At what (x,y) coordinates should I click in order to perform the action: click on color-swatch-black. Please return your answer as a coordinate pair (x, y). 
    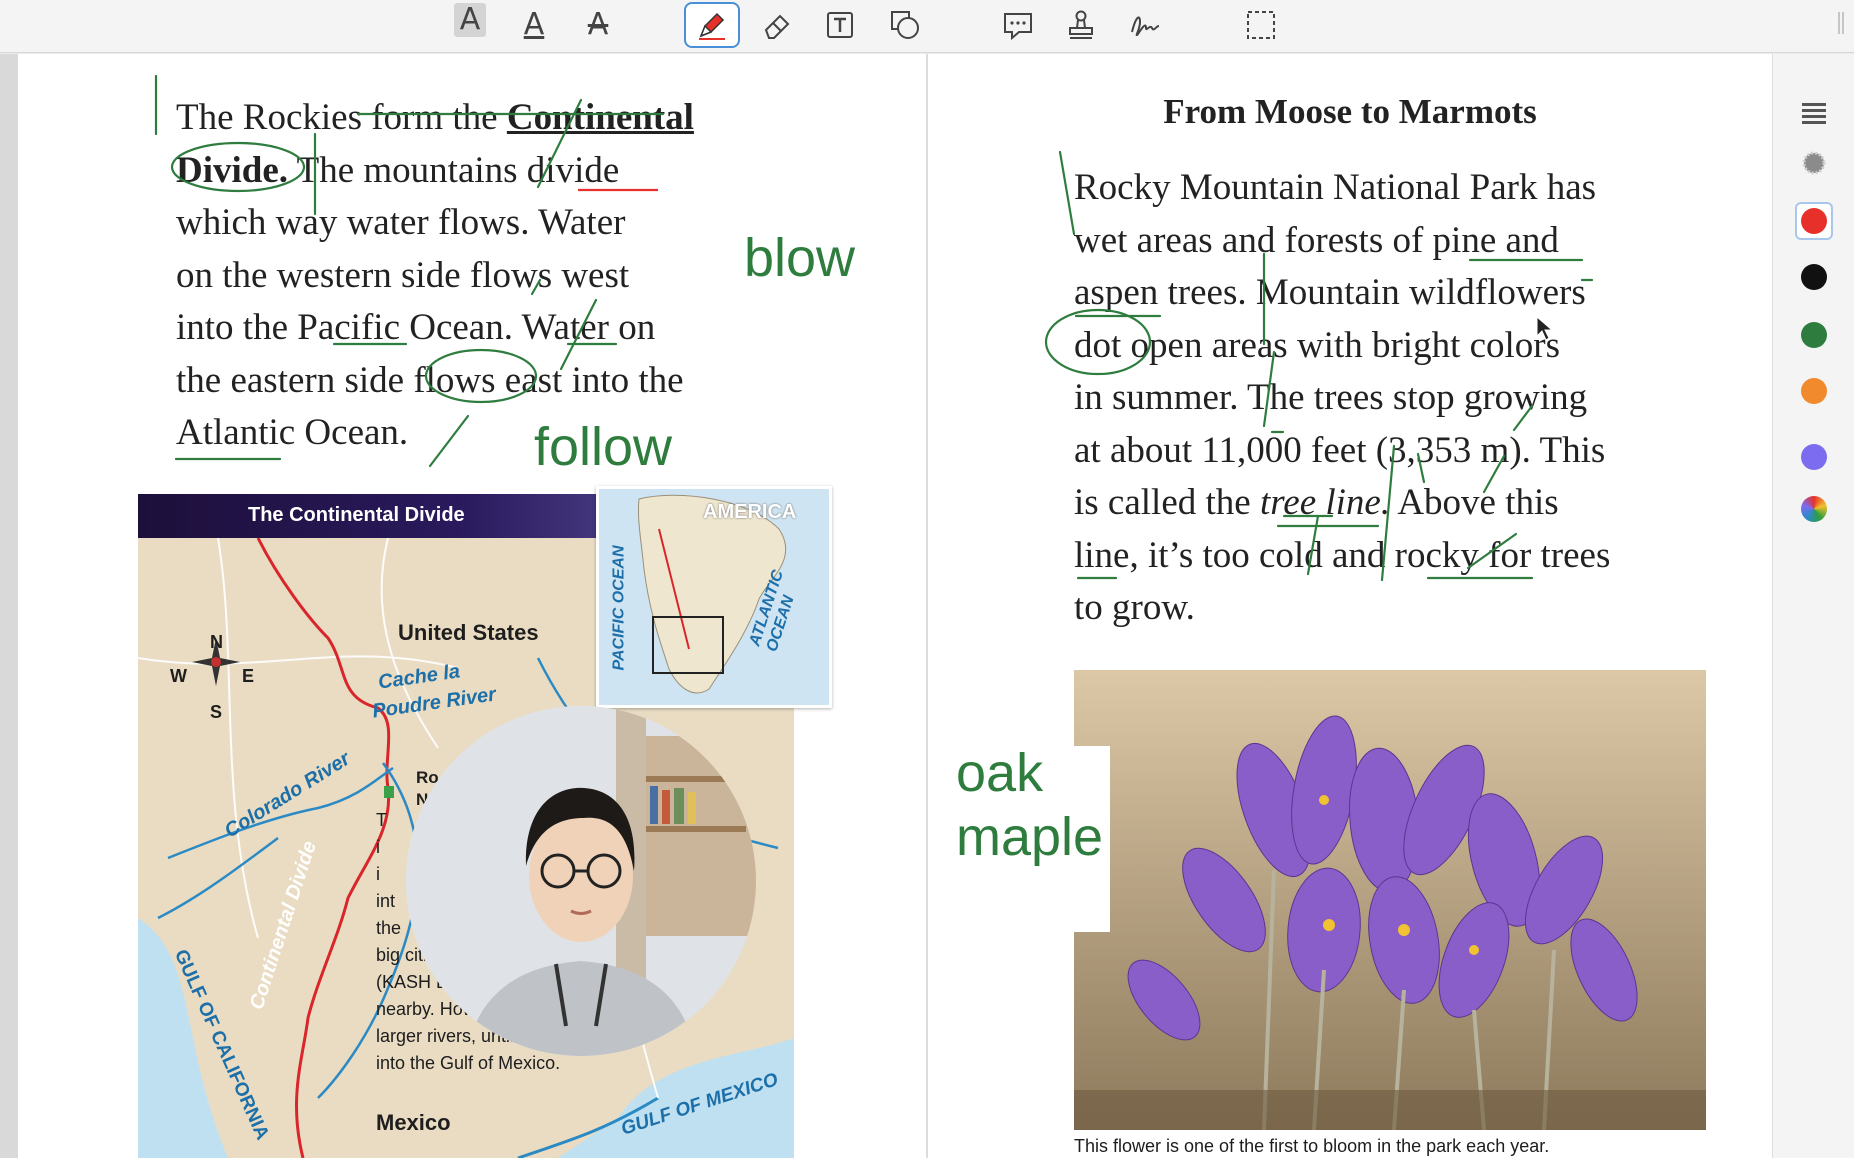
    Looking at the image, I should click on (1814, 277).